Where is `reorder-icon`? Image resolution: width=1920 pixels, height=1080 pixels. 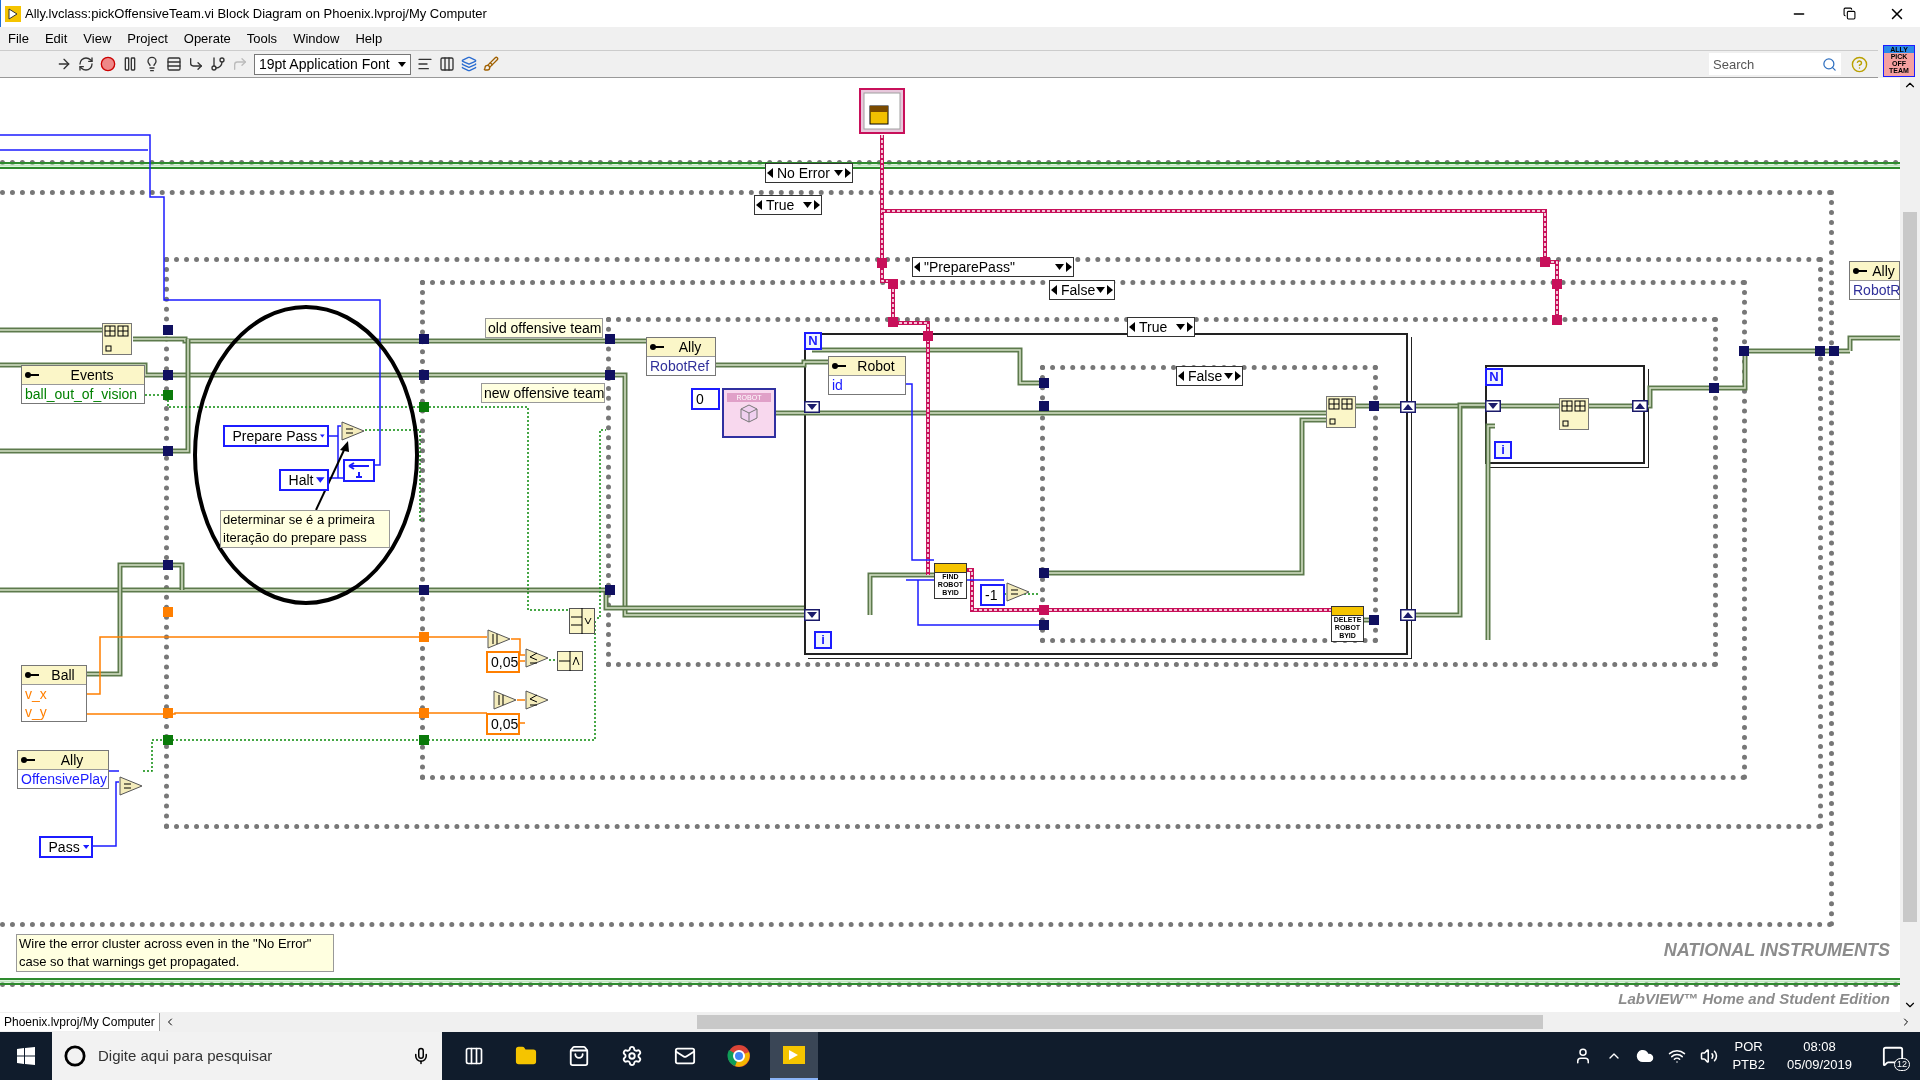
reorder-icon is located at coordinates (468, 64).